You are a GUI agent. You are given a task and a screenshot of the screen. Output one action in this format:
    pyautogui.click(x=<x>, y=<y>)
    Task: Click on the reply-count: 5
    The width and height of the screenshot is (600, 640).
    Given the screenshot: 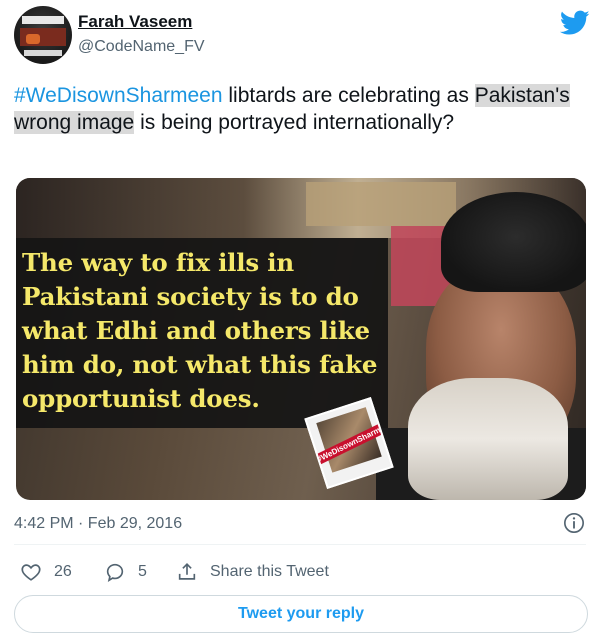 What is the action you would take?
    pyautogui.click(x=142, y=571)
    